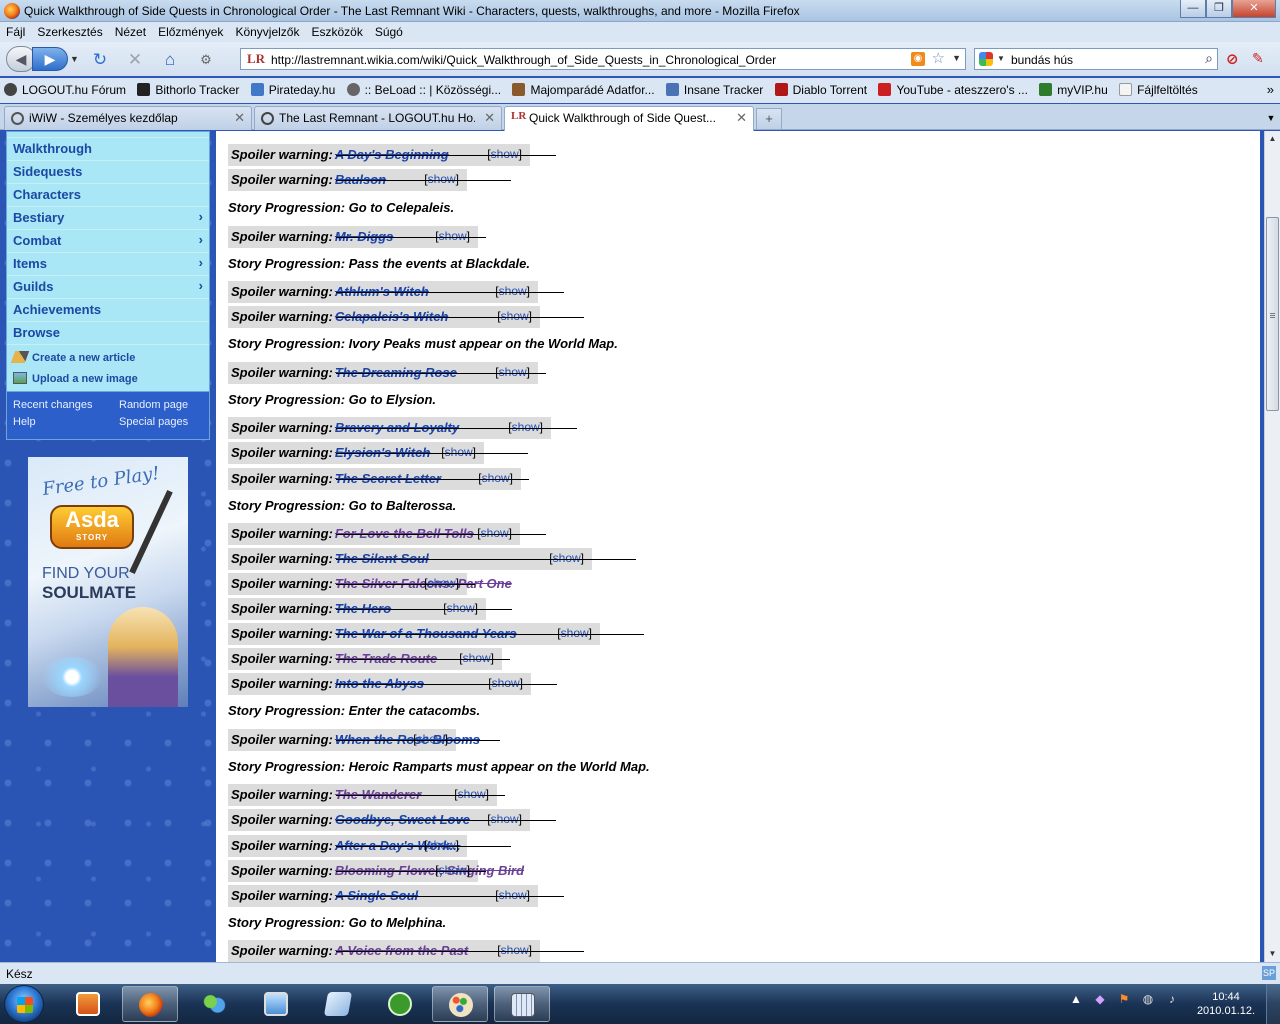 Image resolution: width=1280 pixels, height=1024 pixels. I want to click on nav-item-combat: Combat ›, so click(108, 241).